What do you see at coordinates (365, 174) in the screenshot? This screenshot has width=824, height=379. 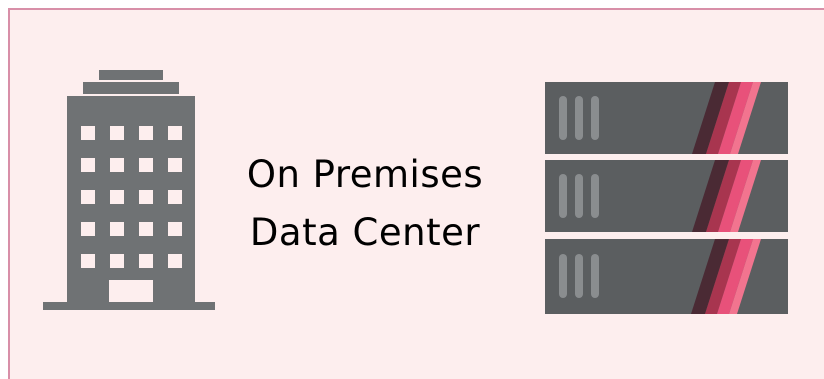 I see `label-line-1: On Premises` at bounding box center [365, 174].